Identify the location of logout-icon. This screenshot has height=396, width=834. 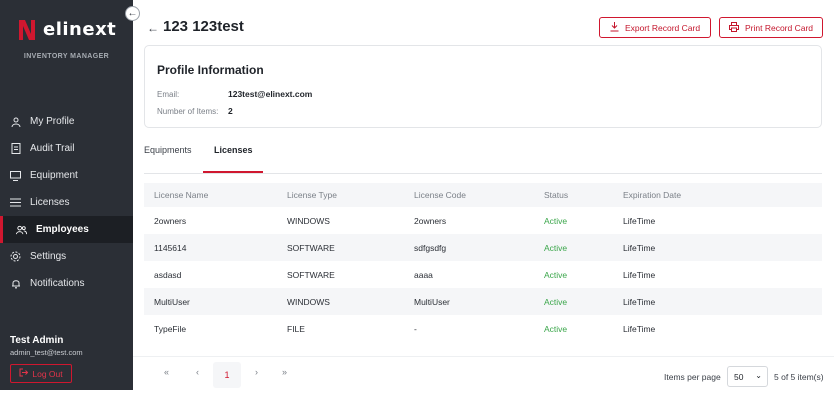
(24, 373).